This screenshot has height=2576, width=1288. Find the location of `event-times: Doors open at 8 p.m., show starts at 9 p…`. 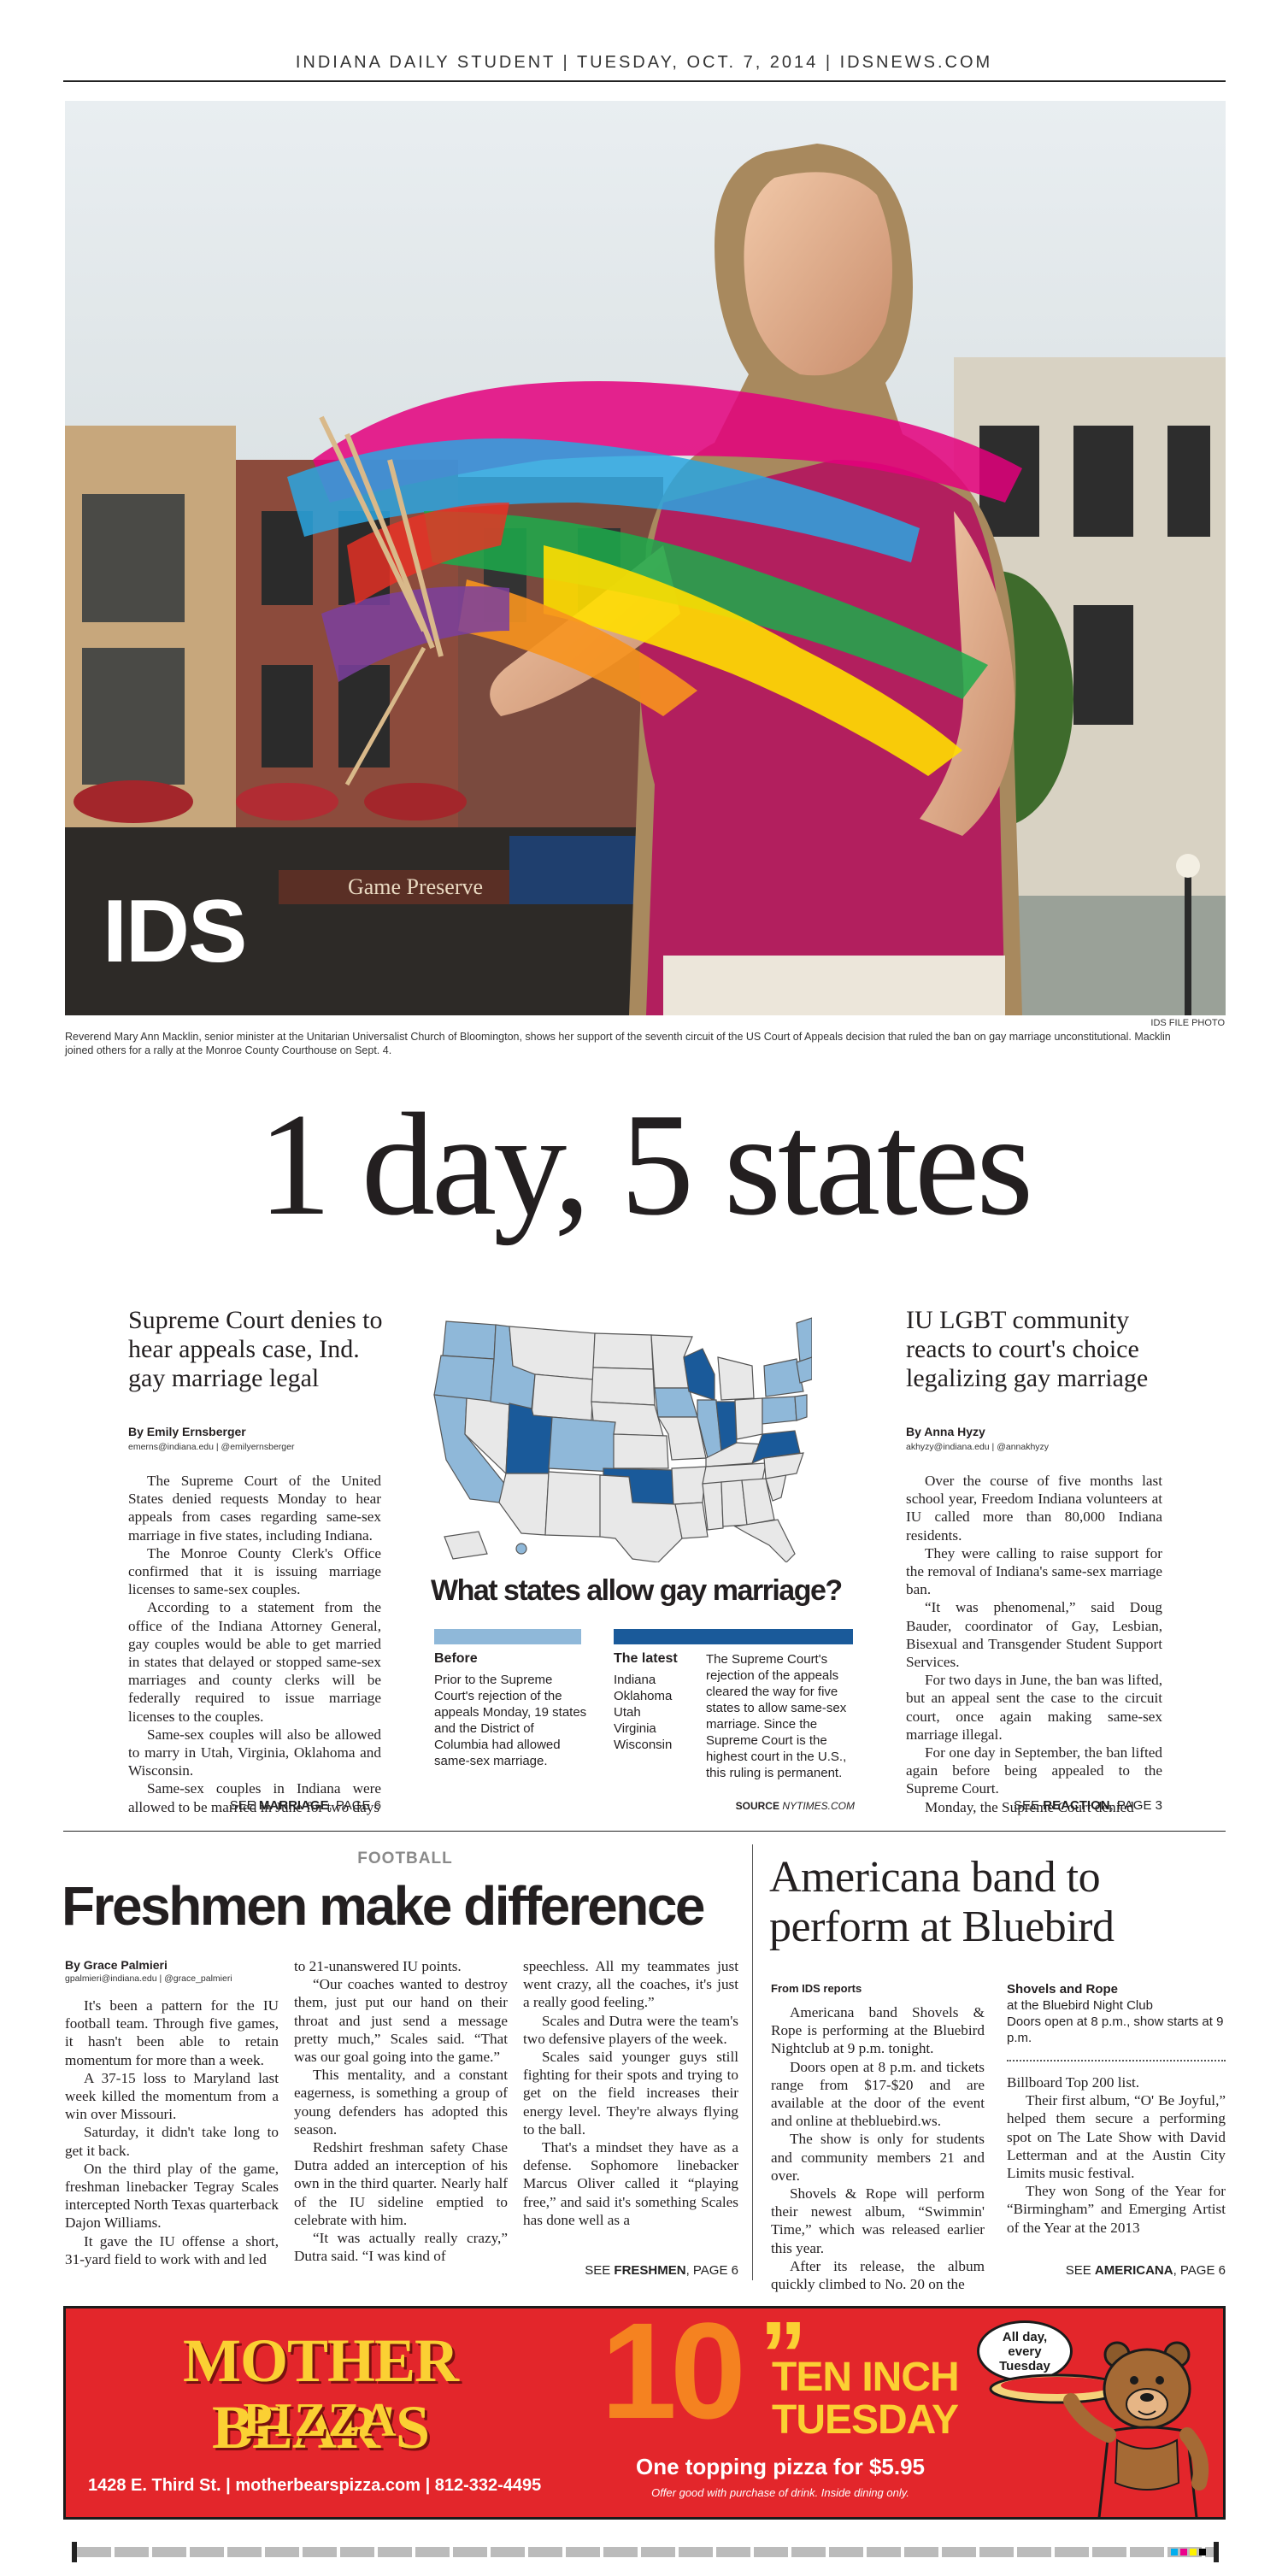

event-times: Doors open at 8 p.m., show starts at 9 p… is located at coordinates (1115, 2029).